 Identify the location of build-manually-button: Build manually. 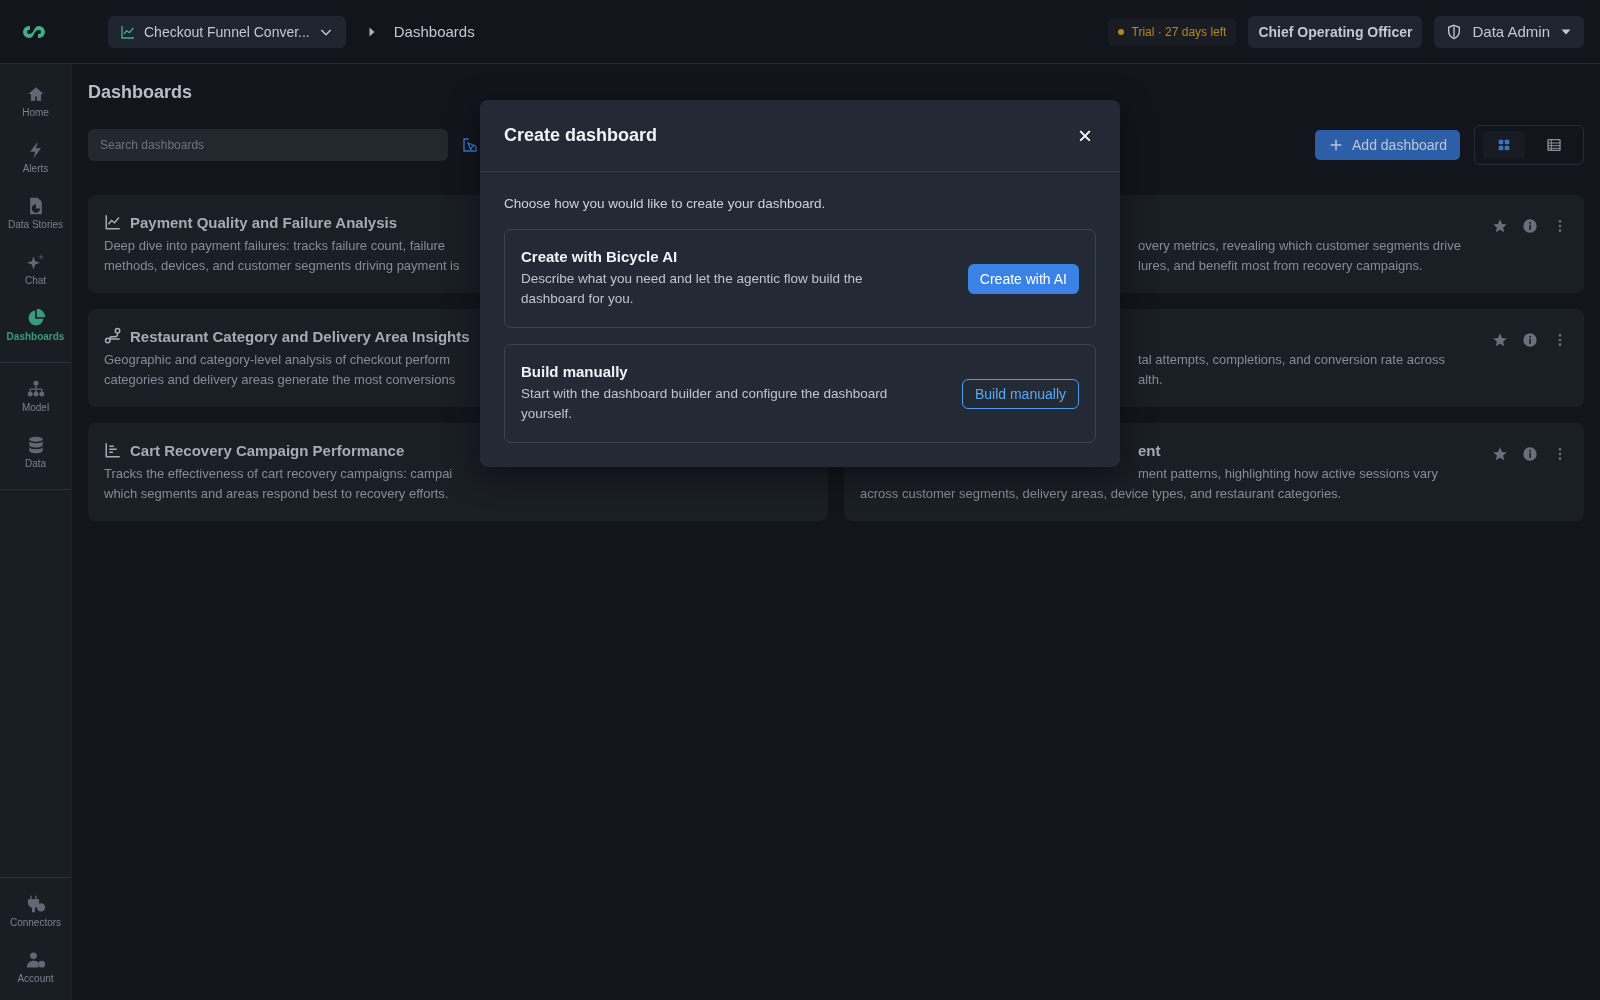
(1020, 393).